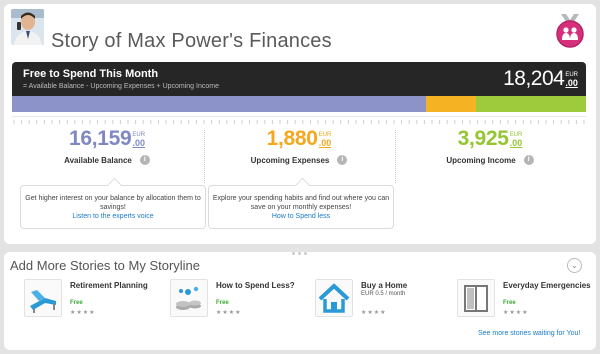  Describe the element at coordinates (529, 333) in the screenshot. I see `more-stories-link: See more stories waiting for You!` at that location.